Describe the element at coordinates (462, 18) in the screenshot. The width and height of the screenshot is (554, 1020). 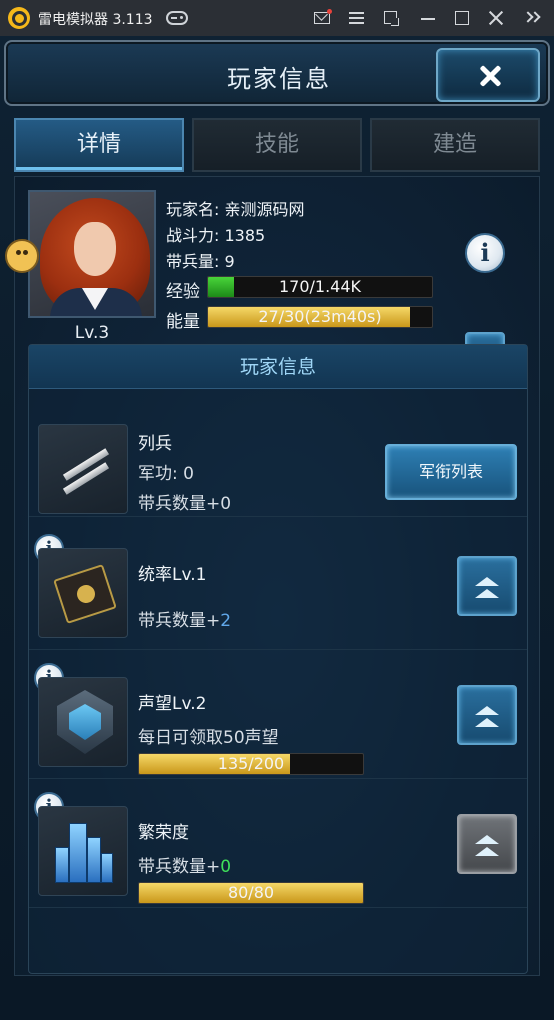
I see `maximize-icon` at that location.